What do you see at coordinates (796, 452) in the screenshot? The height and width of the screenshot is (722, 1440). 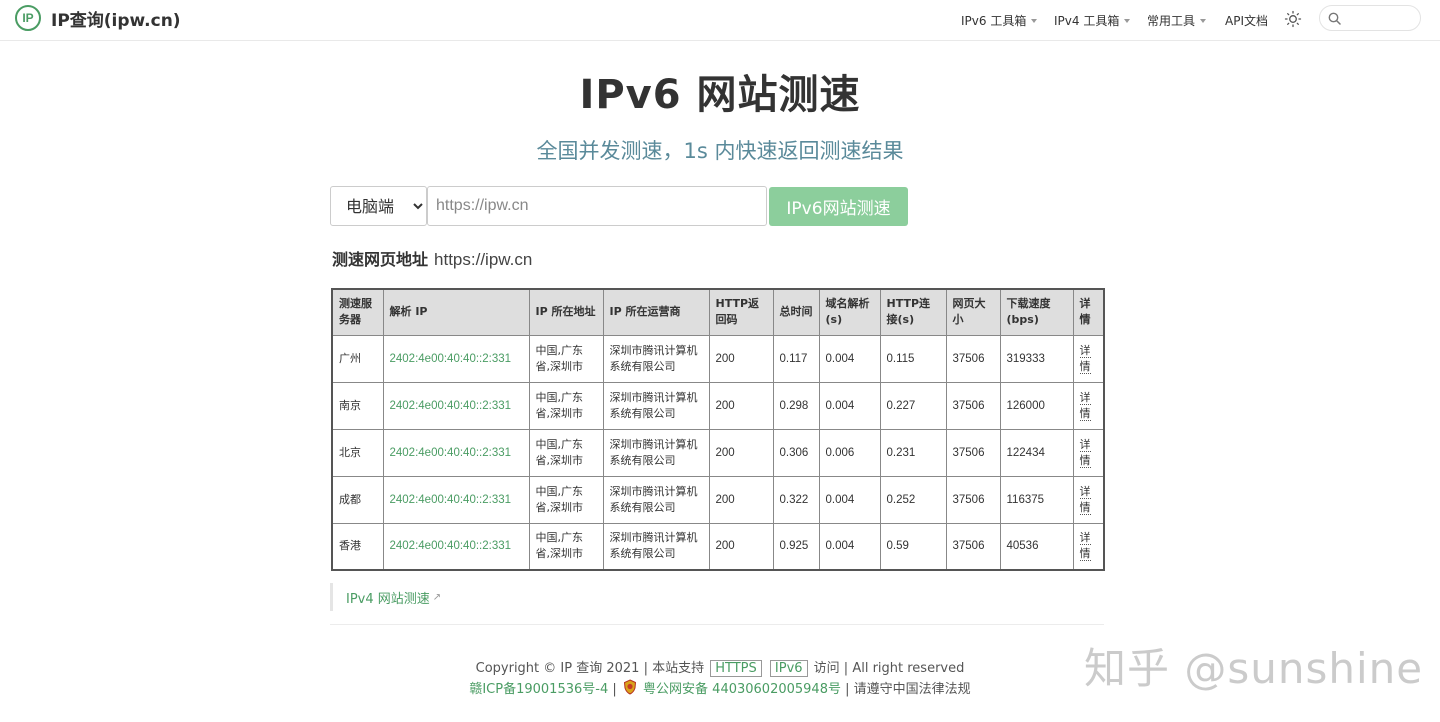 I see `cell-total-time: 0.306` at bounding box center [796, 452].